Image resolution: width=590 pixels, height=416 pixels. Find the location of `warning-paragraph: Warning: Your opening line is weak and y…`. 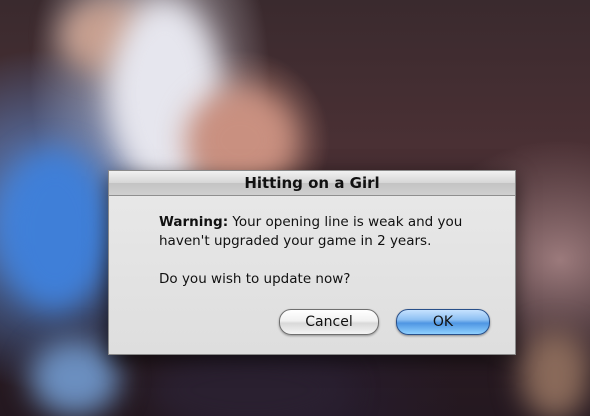

warning-paragraph: Warning: Your opening line is weak and y… is located at coordinates (319, 232).